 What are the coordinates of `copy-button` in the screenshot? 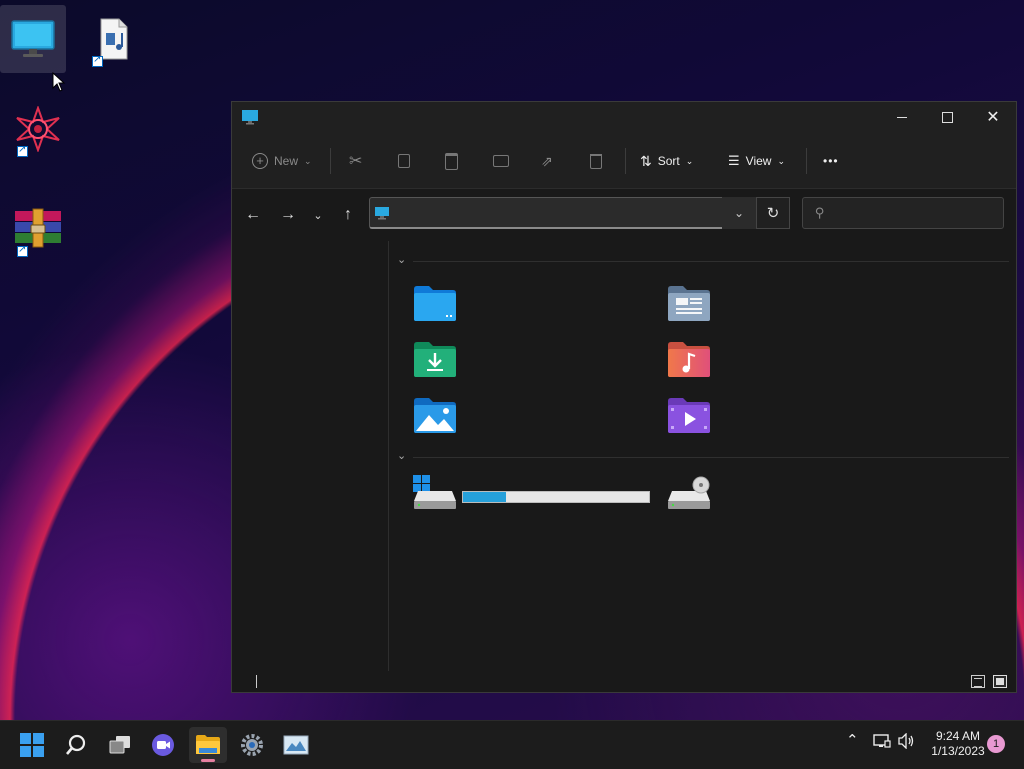 It's located at (404, 161).